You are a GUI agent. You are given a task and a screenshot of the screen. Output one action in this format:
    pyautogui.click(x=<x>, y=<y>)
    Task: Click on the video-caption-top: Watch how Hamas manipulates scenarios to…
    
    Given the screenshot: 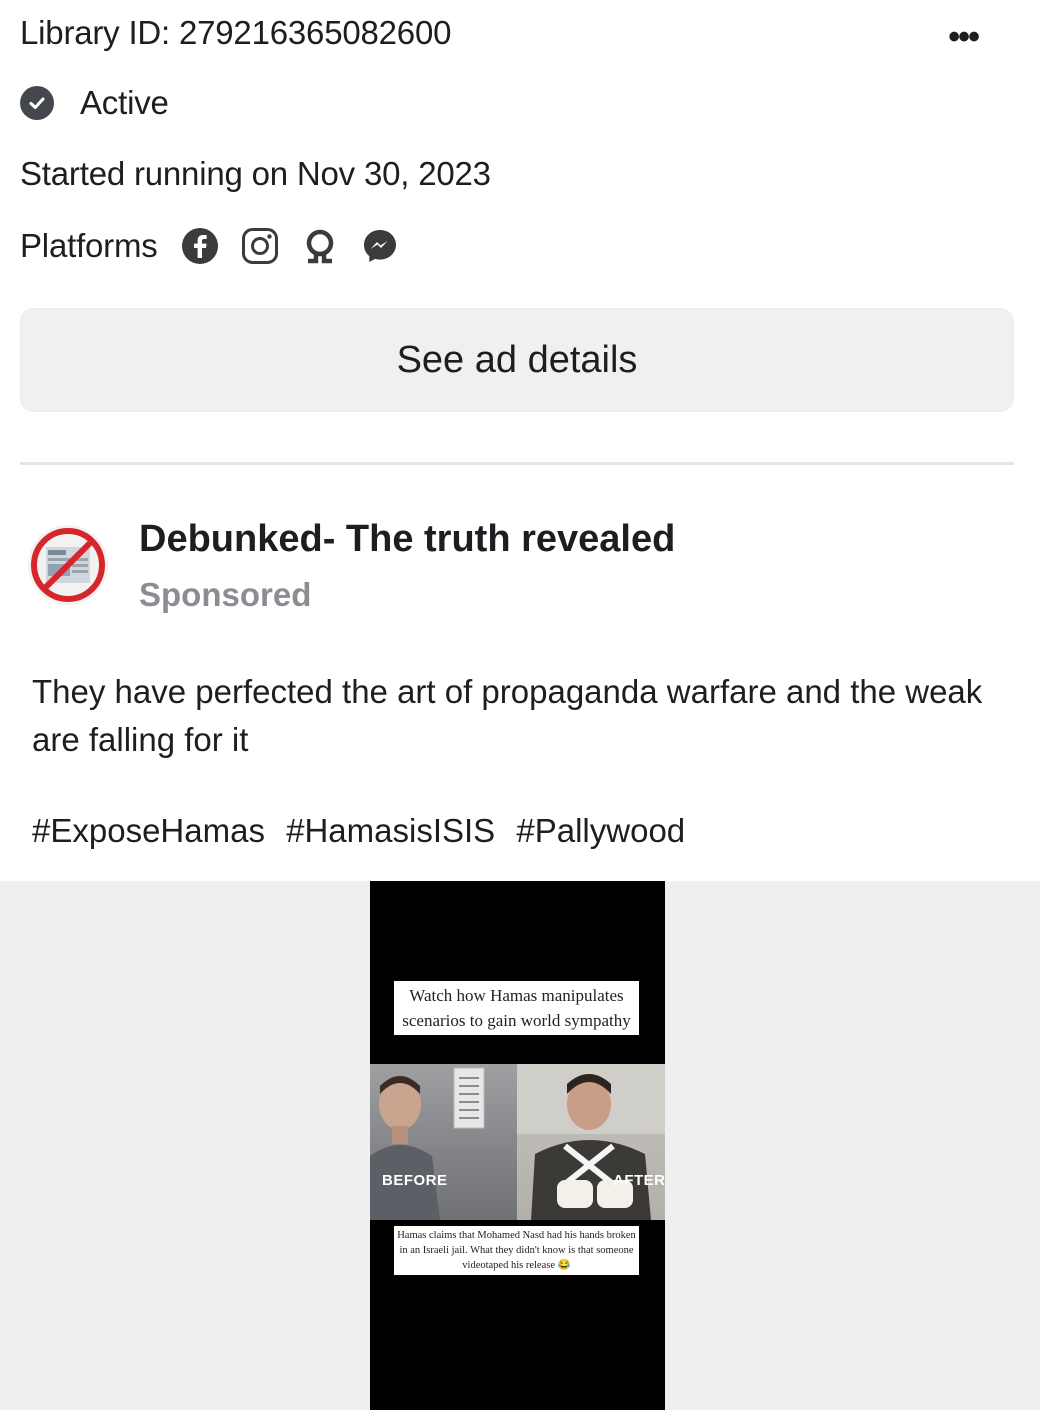 What is the action you would take?
    pyautogui.click(x=516, y=1008)
    